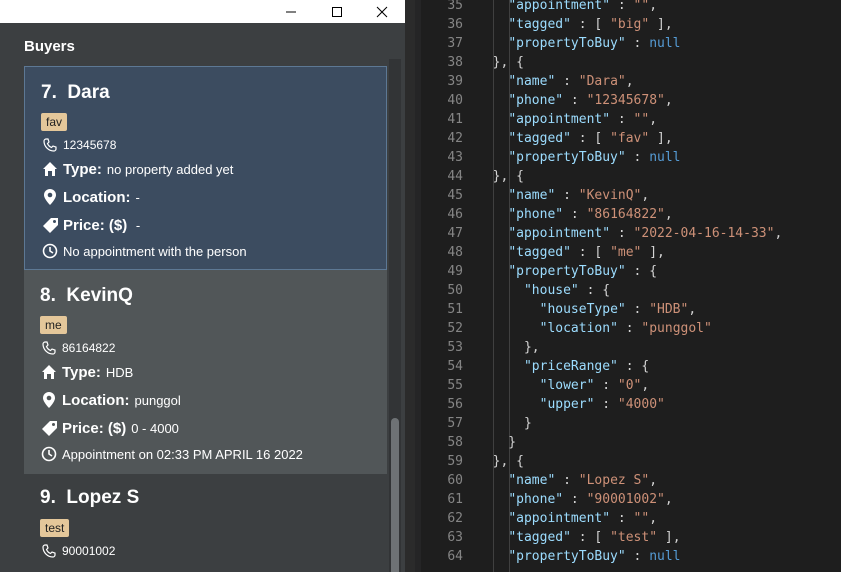 The image size is (841, 572). I want to click on code-text: "name" : "Lopez S",, so click(567, 480).